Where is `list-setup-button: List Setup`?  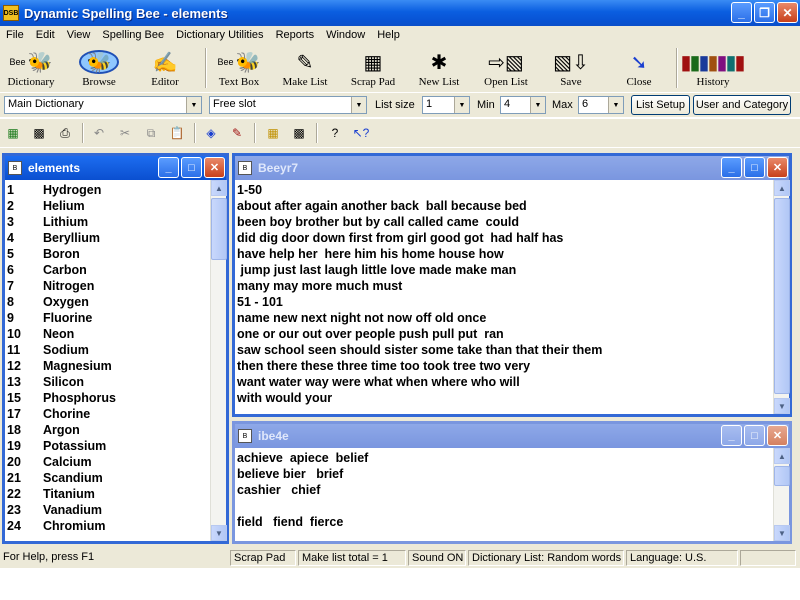
list-setup-button: List Setup is located at coordinates (660, 105).